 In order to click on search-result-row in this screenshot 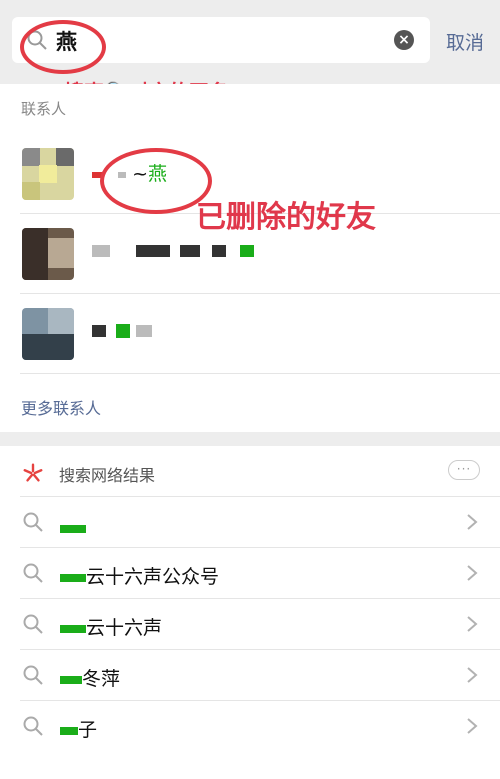, I will do `click(250, 521)`.